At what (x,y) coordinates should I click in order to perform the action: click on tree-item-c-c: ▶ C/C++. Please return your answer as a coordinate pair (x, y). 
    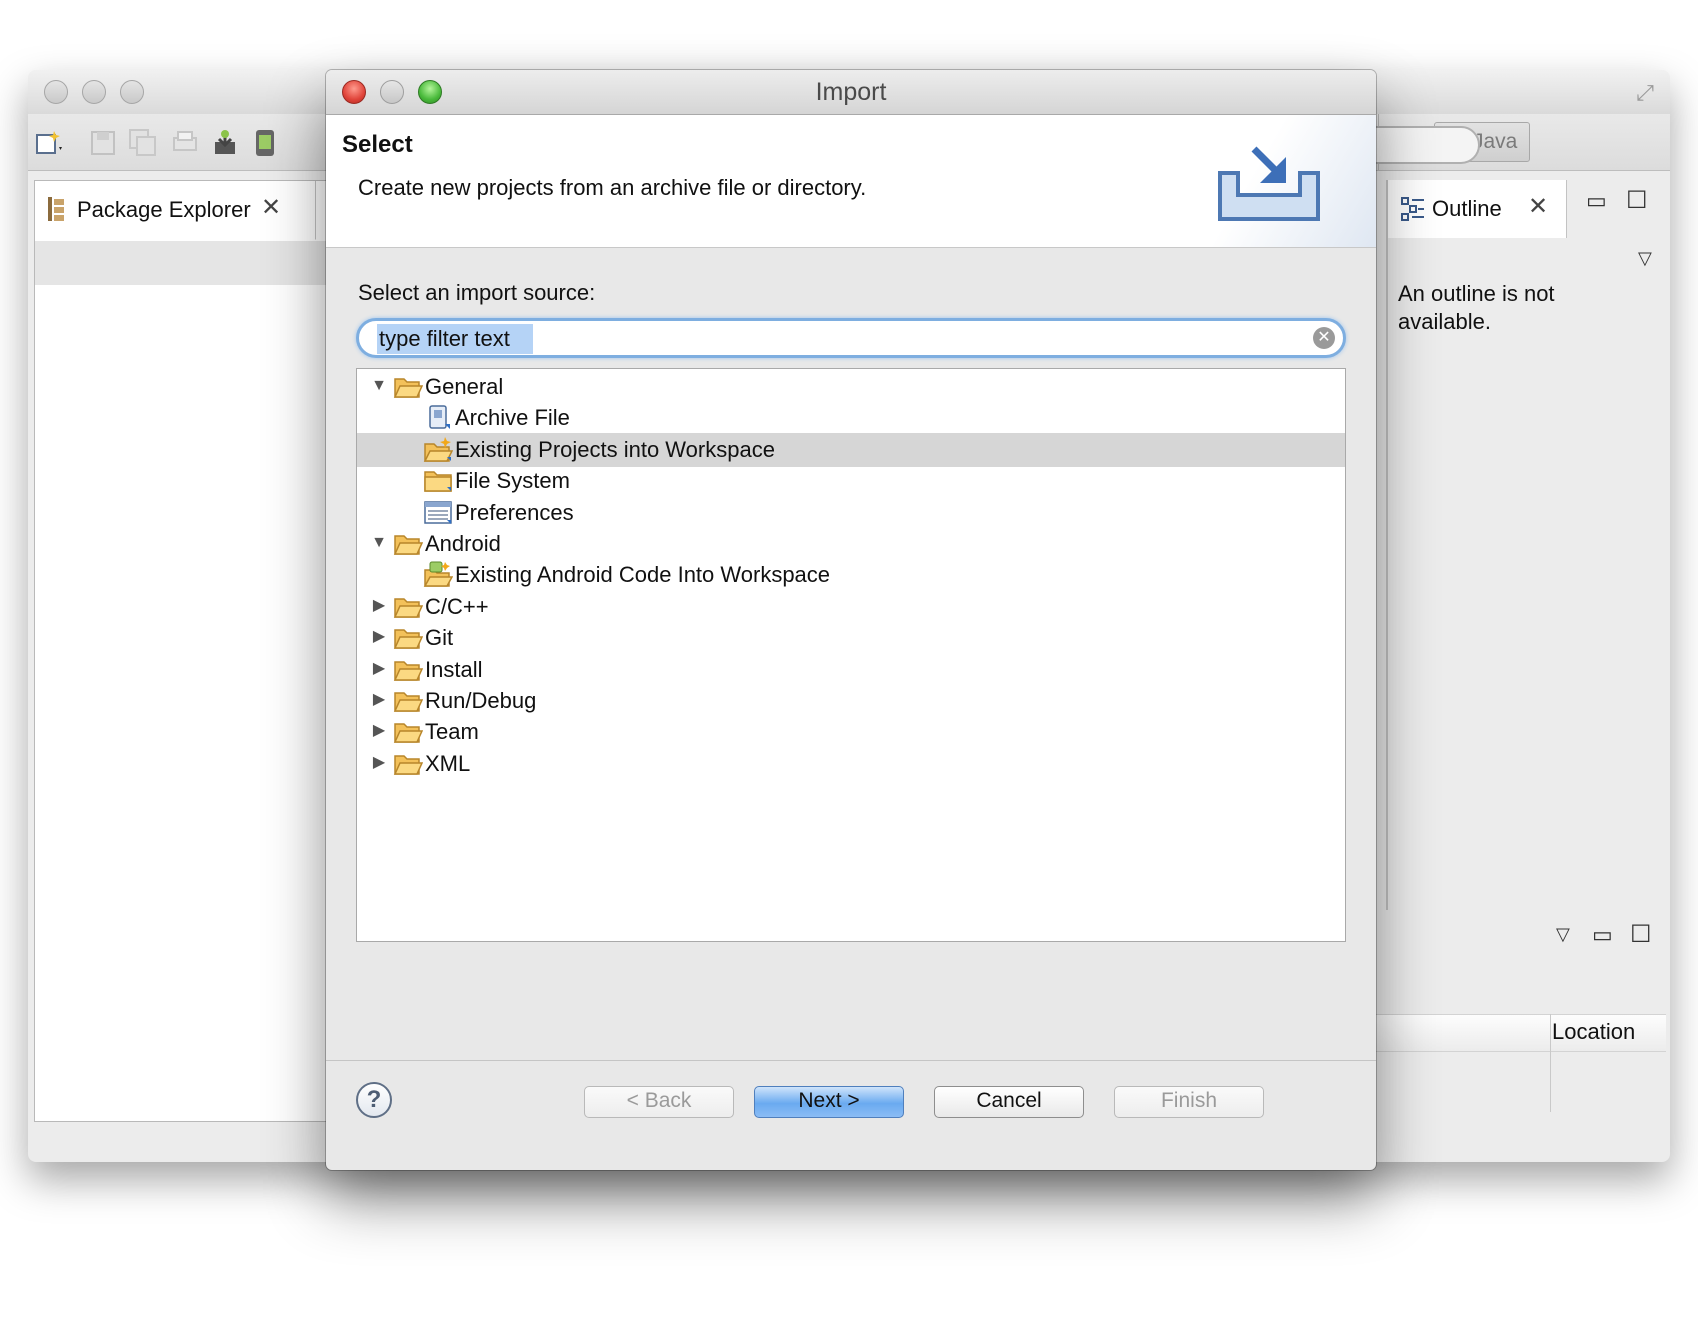
    Looking at the image, I should click on (851, 607).